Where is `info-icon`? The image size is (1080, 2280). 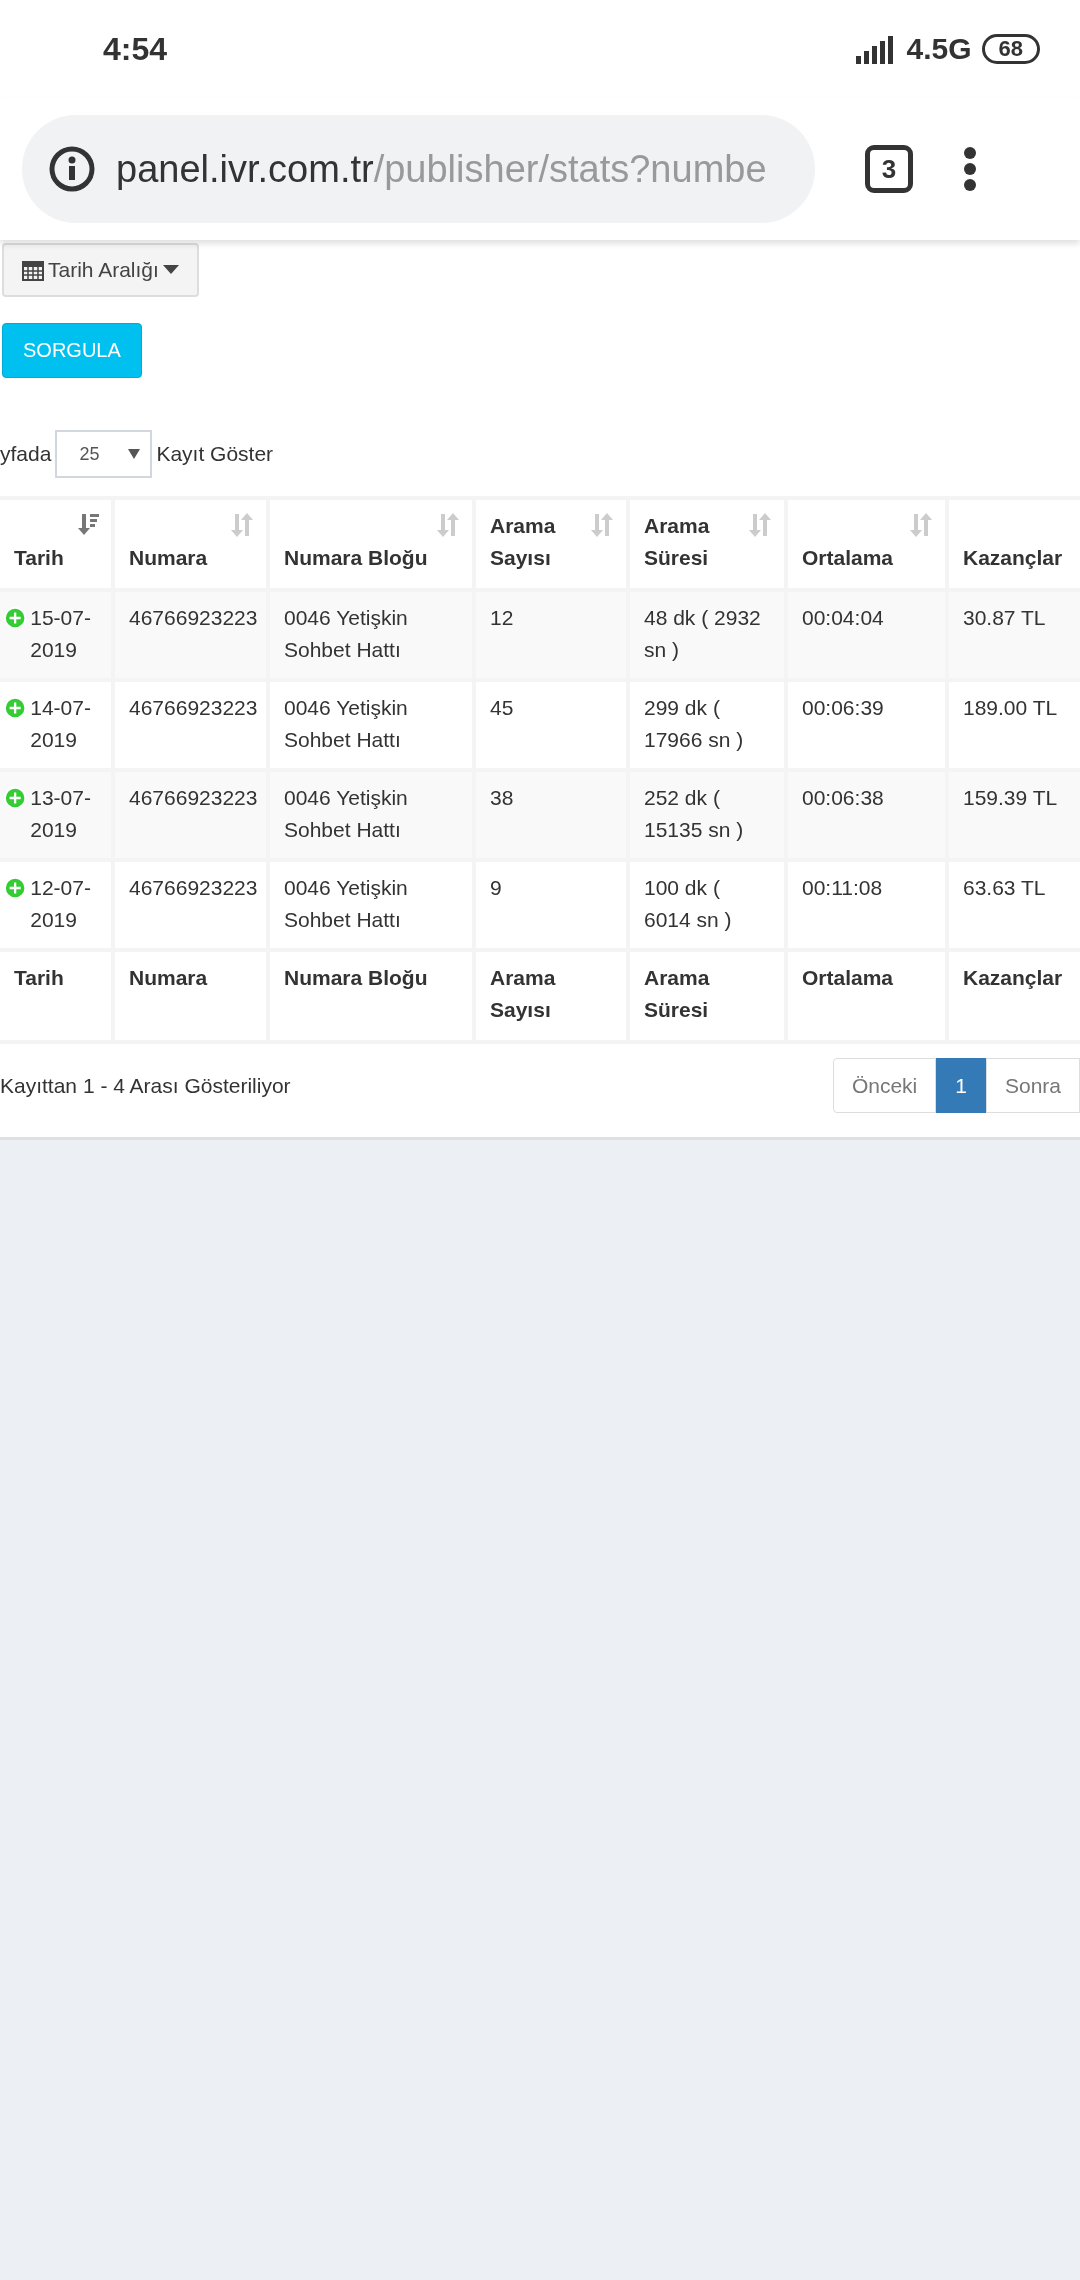
info-icon is located at coordinates (72, 169).